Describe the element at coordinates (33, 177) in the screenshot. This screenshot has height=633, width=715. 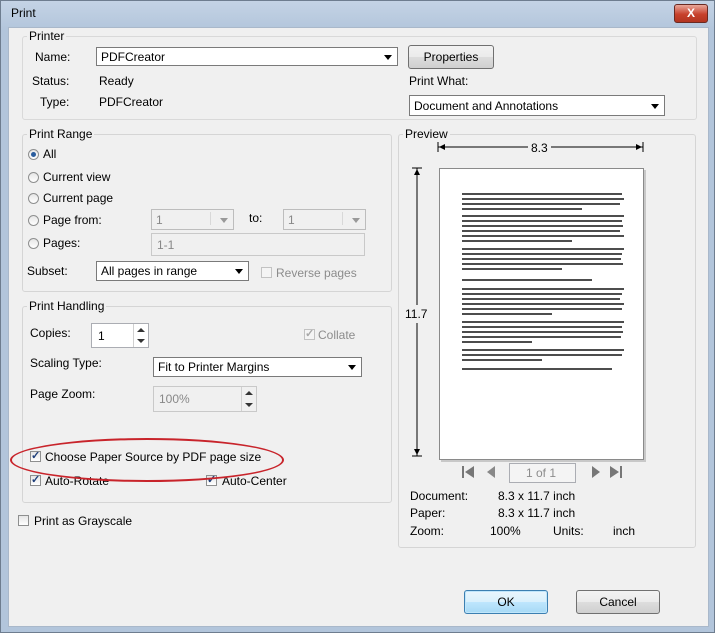
I see `radio-current-view` at that location.